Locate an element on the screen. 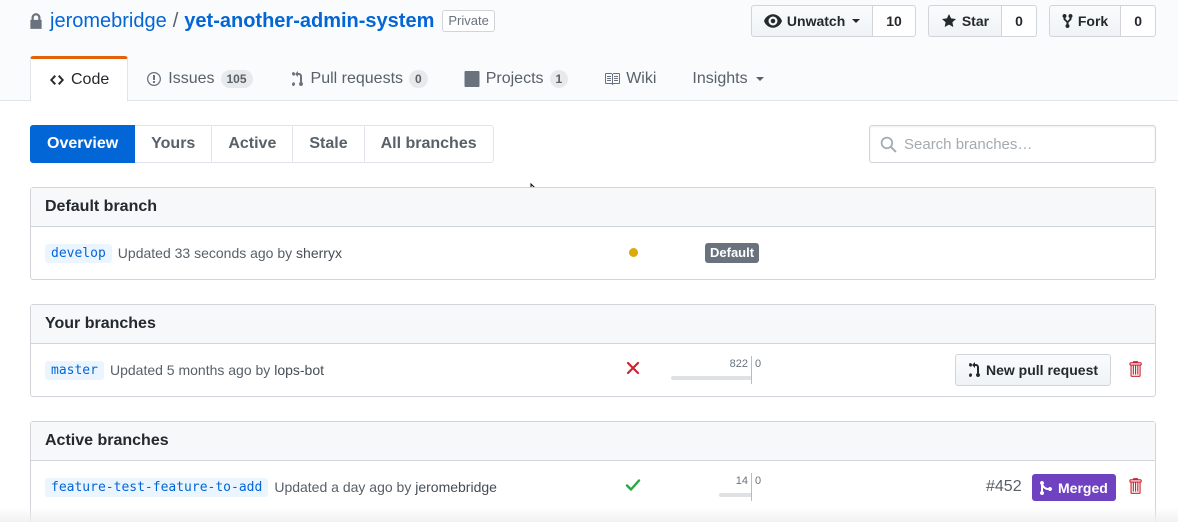 The height and width of the screenshot is (522, 1178). project-icon is located at coordinates (472, 79).